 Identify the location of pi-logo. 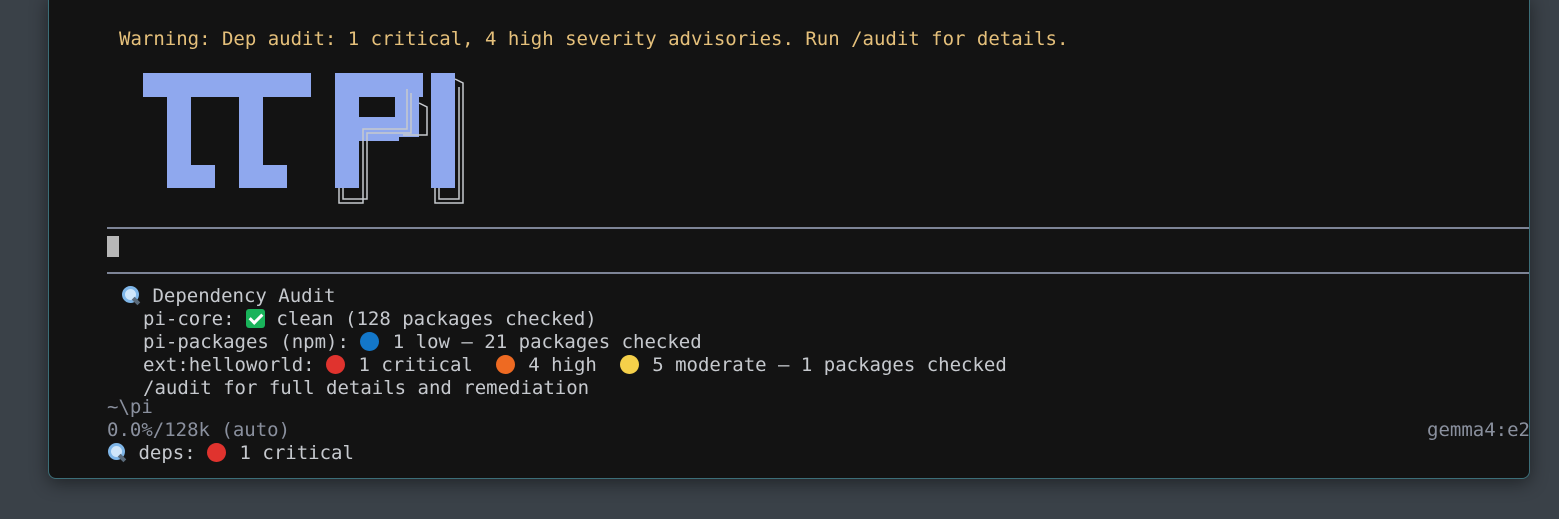
(303, 138).